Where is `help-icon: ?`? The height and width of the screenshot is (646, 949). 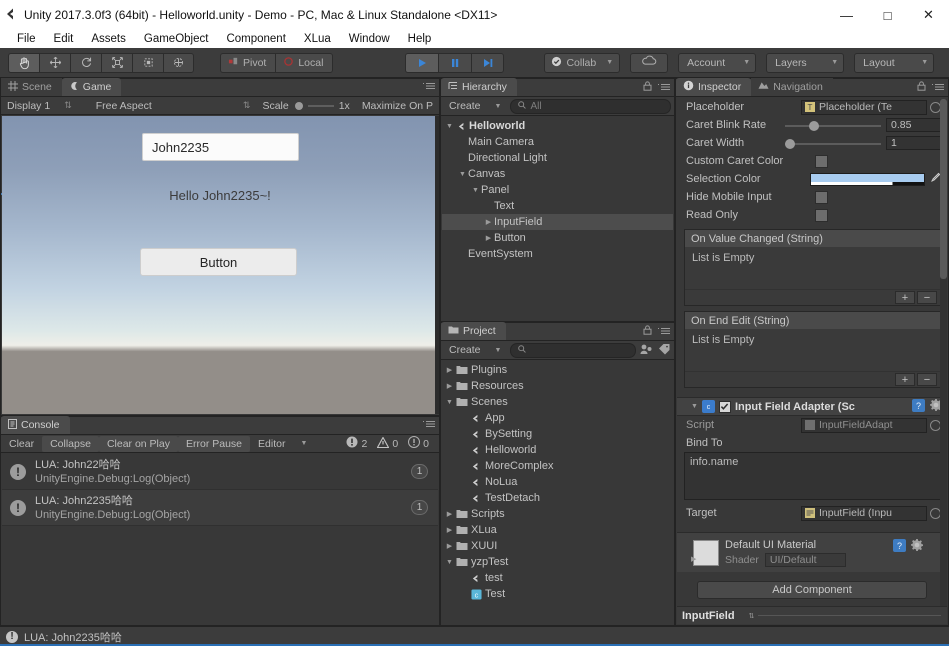 help-icon: ? is located at coordinates (918, 406).